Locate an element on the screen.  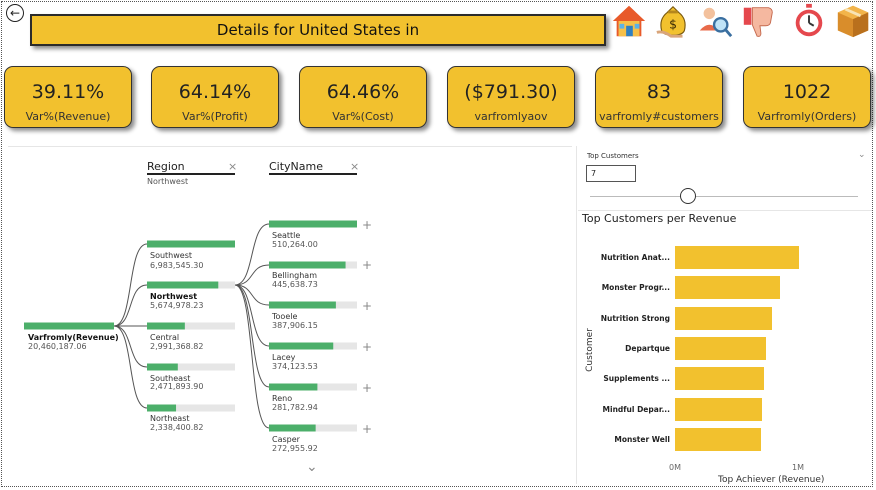
top-customers-input: 7 is located at coordinates (611, 173).